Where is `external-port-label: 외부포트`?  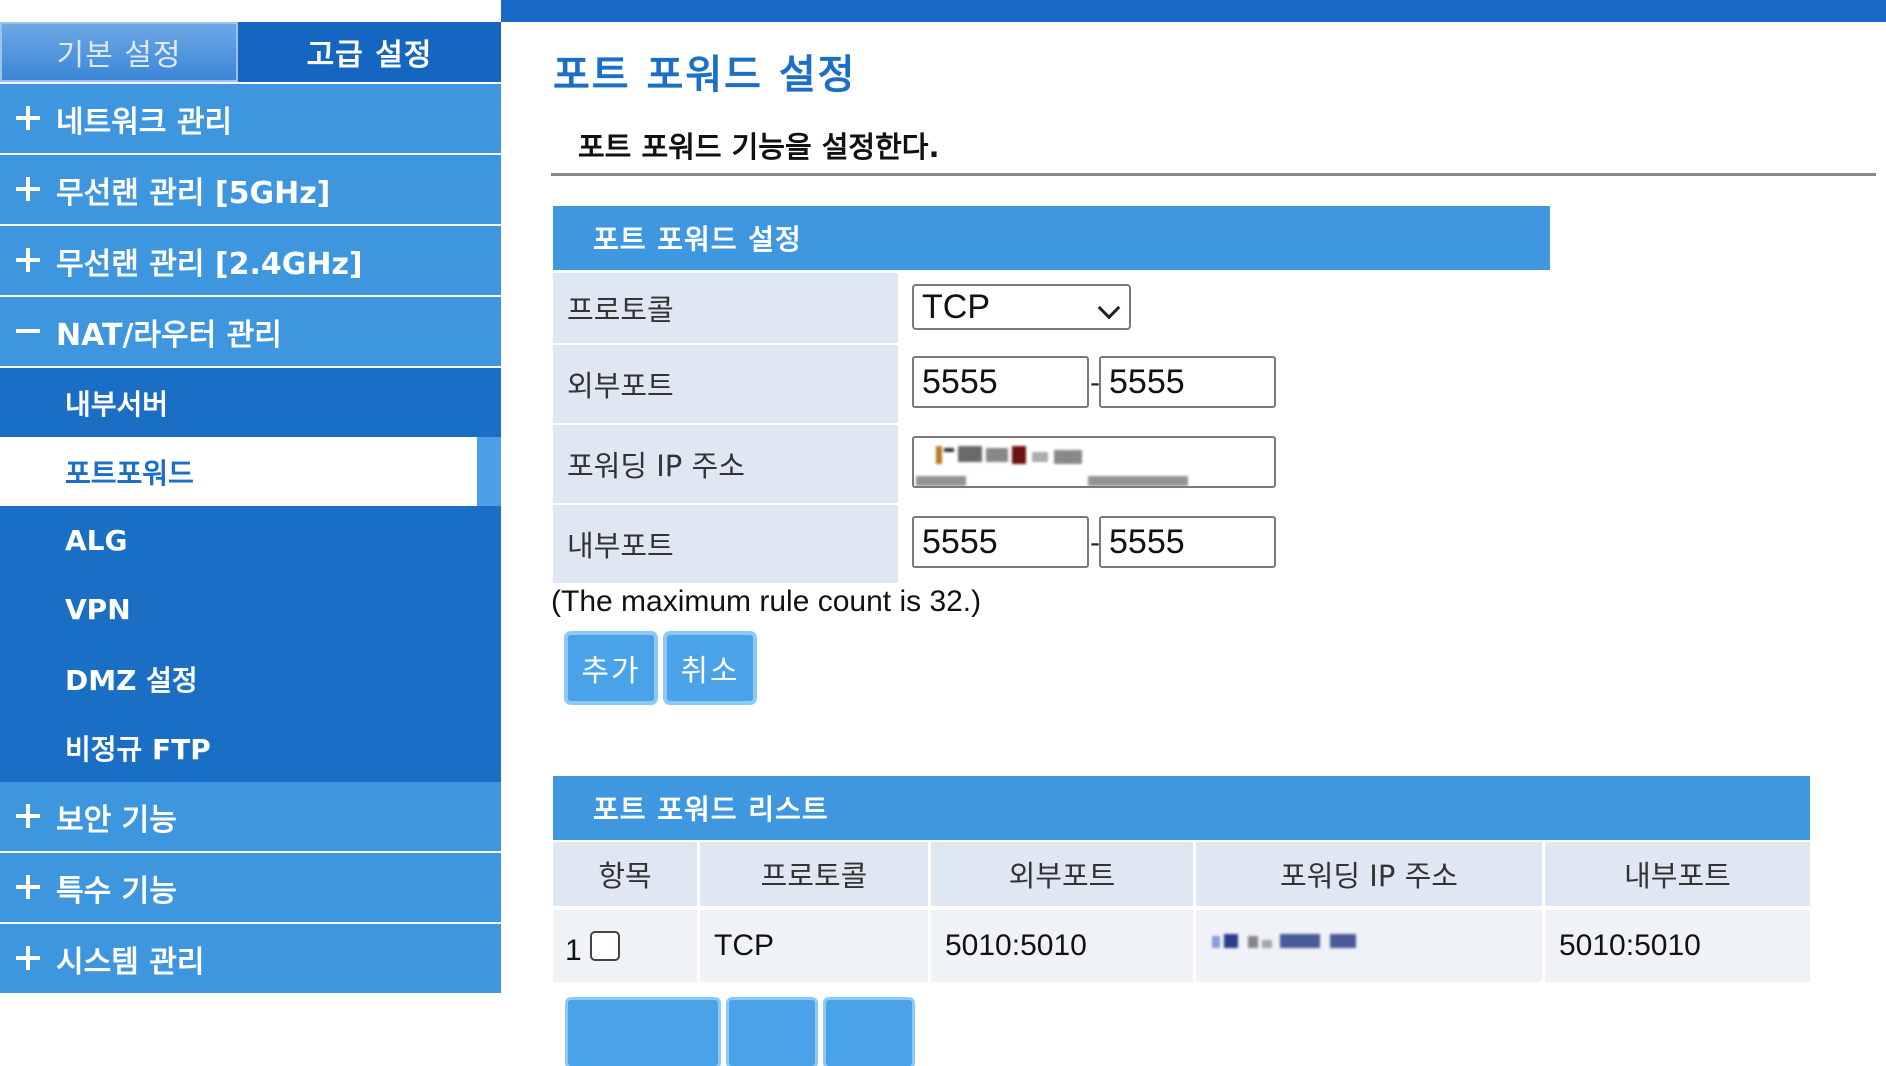 external-port-label: 외부포트 is located at coordinates (725, 384).